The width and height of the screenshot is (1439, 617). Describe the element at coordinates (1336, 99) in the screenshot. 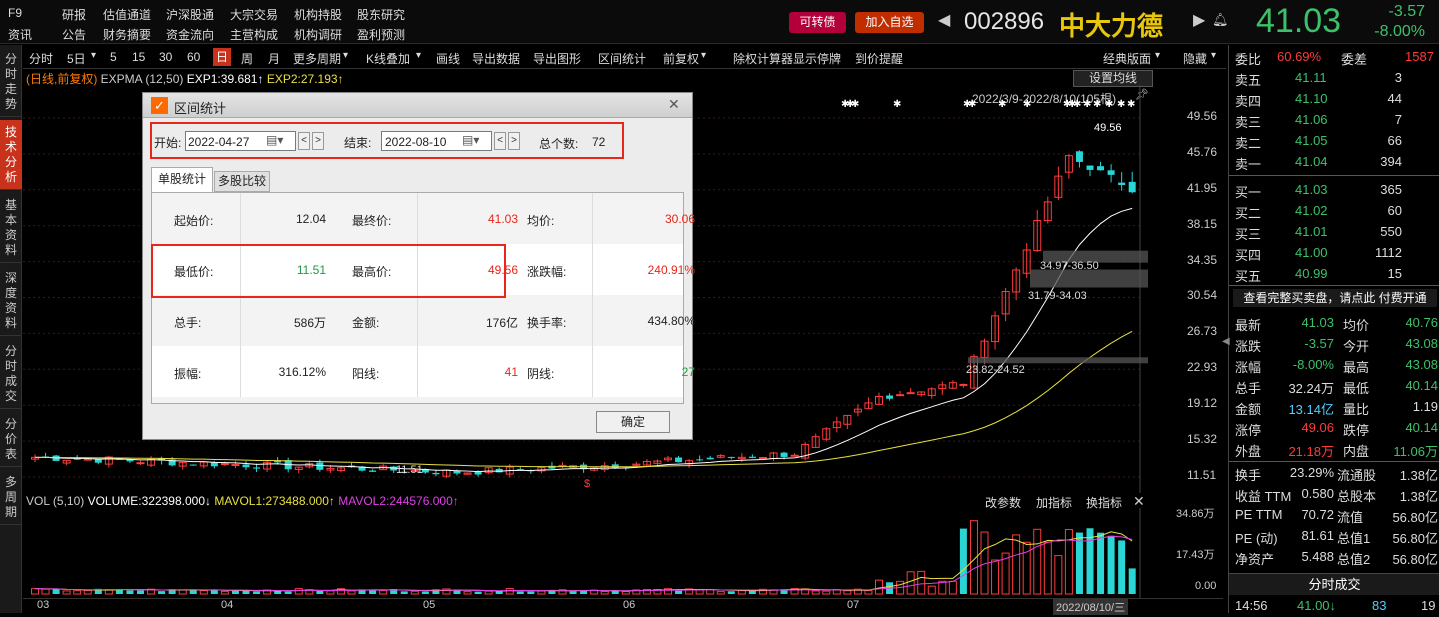

I see `ask-row: 卖四 41.10 44` at that location.